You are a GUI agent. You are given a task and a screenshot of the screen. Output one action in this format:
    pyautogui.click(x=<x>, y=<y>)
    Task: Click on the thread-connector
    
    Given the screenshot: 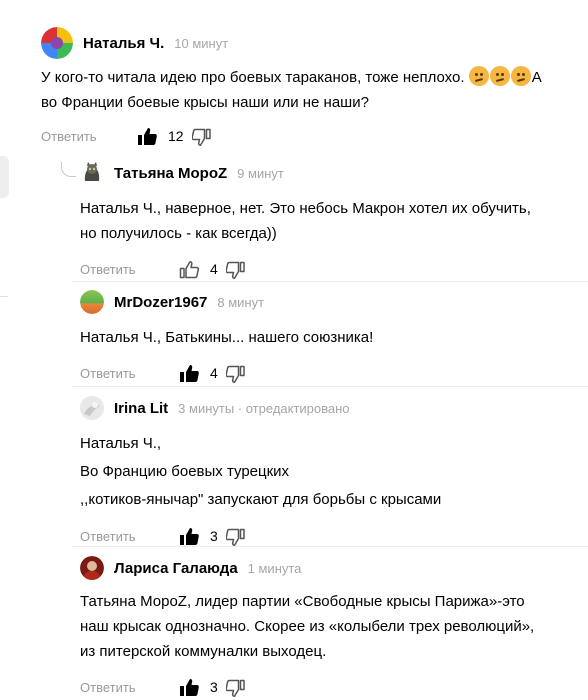 What is the action you would take?
    pyautogui.click(x=68, y=169)
    